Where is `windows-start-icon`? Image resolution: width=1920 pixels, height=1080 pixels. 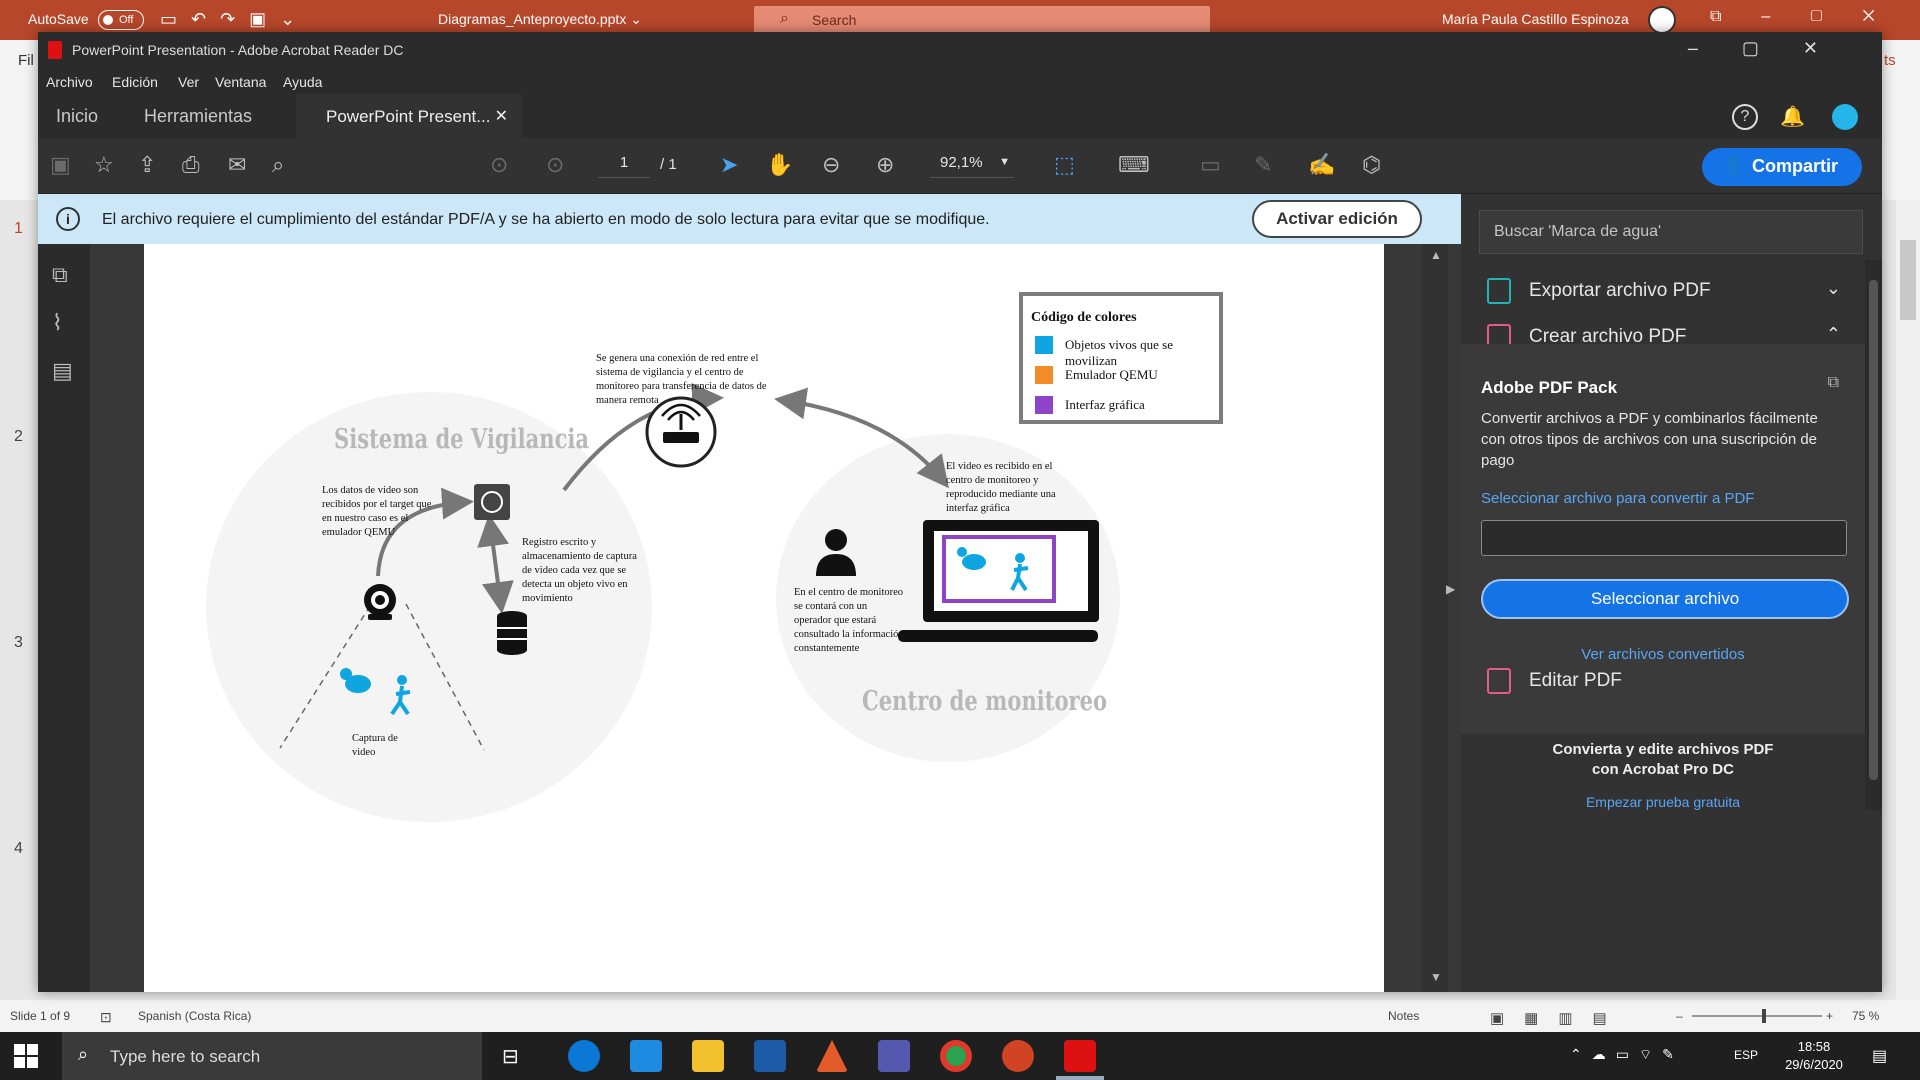
windows-start-icon is located at coordinates (26, 1056).